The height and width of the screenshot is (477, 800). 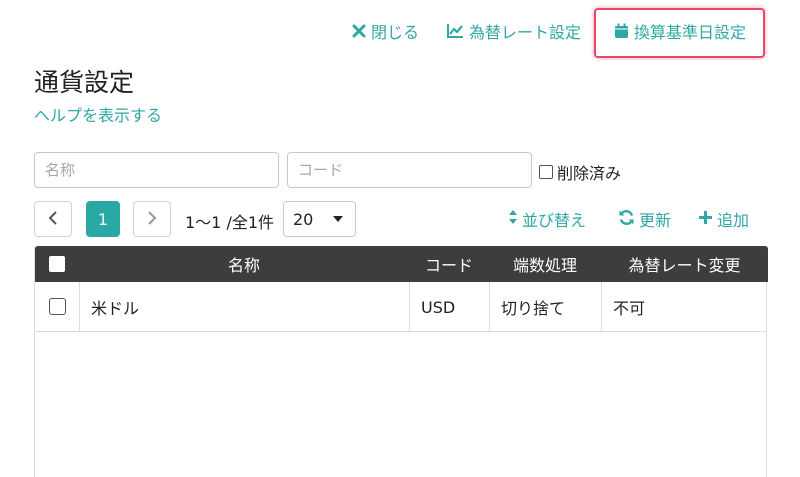 What do you see at coordinates (438, 307) in the screenshot?
I see `cell-code: USD` at bounding box center [438, 307].